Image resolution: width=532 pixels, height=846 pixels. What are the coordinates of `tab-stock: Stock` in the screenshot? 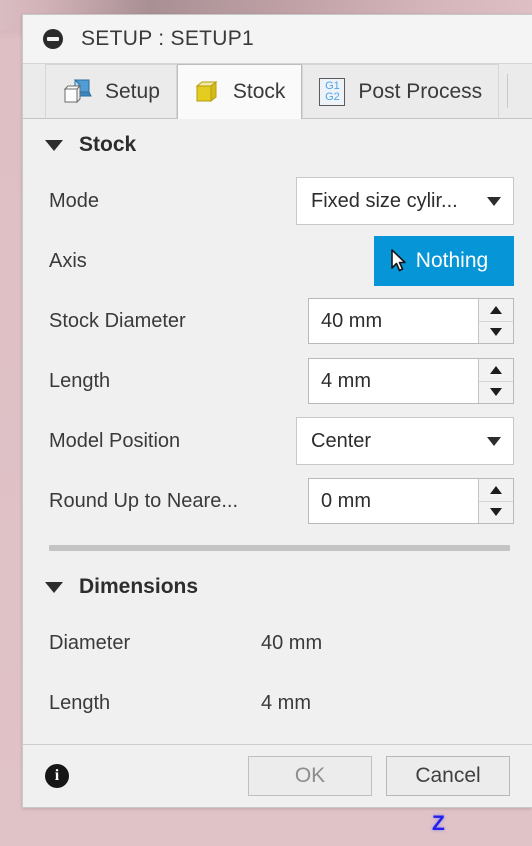 It's located at (239, 91).